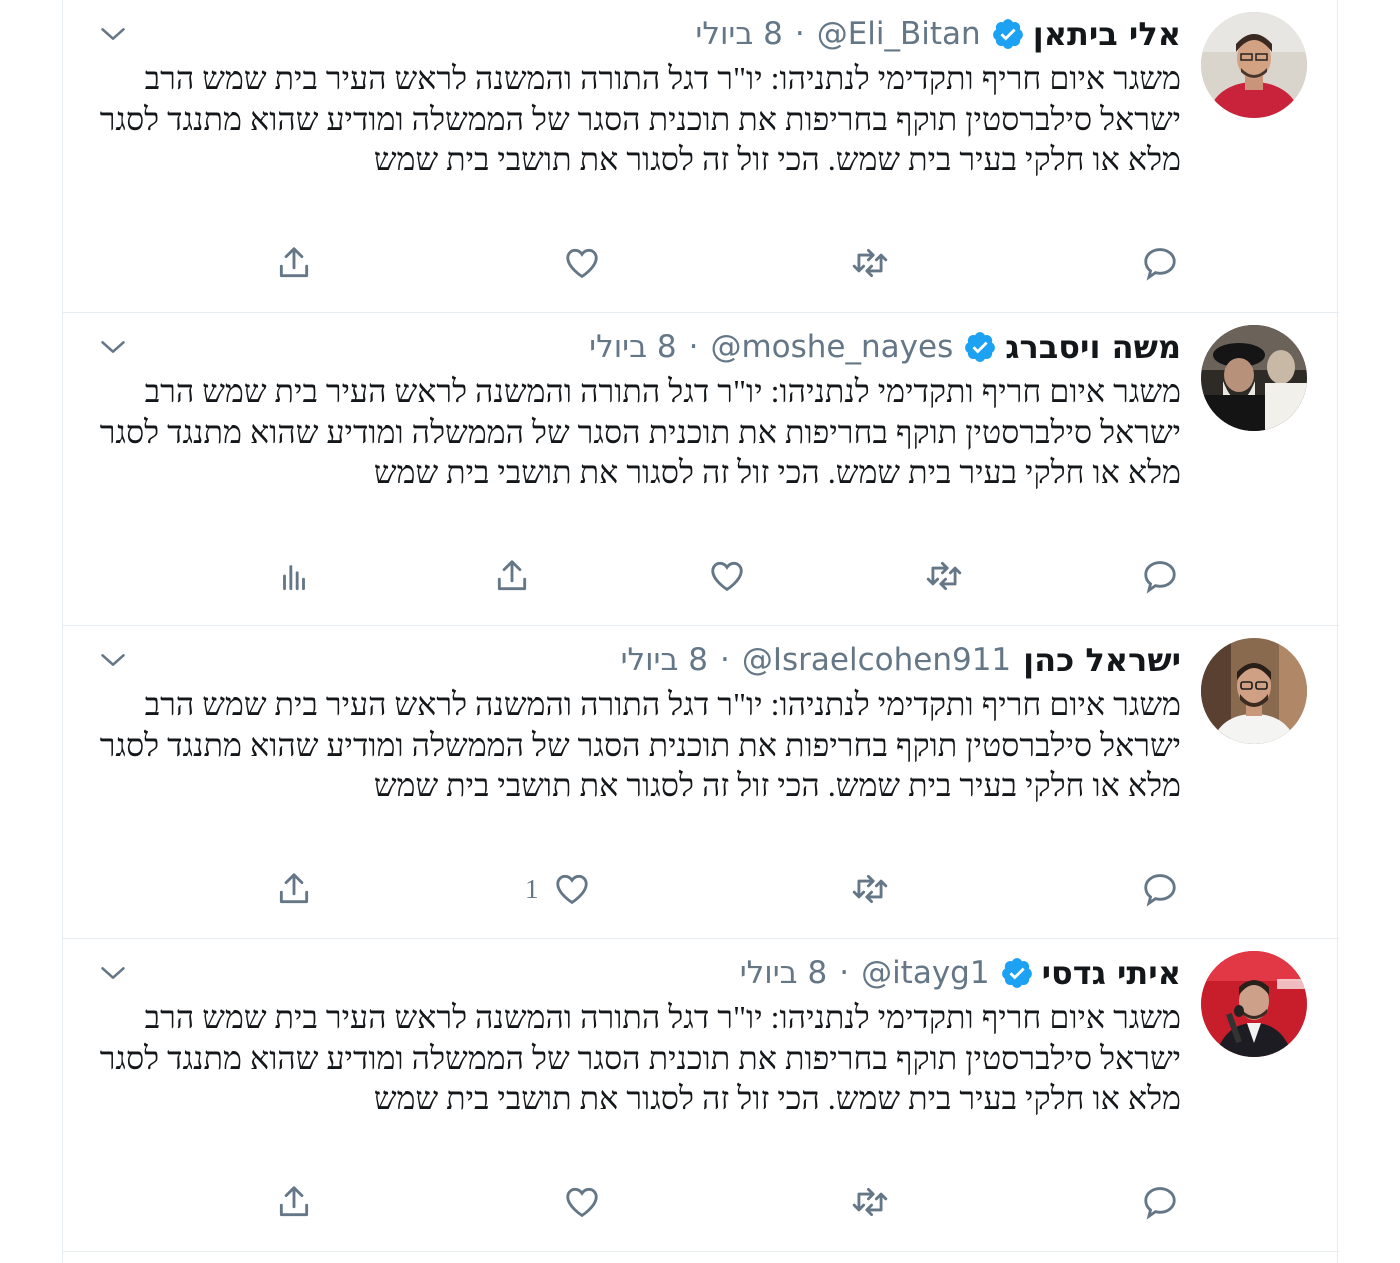  I want to click on tweet-header: משה ויסברג @moshe_nayes · 8 ביולי, so click(885, 347).